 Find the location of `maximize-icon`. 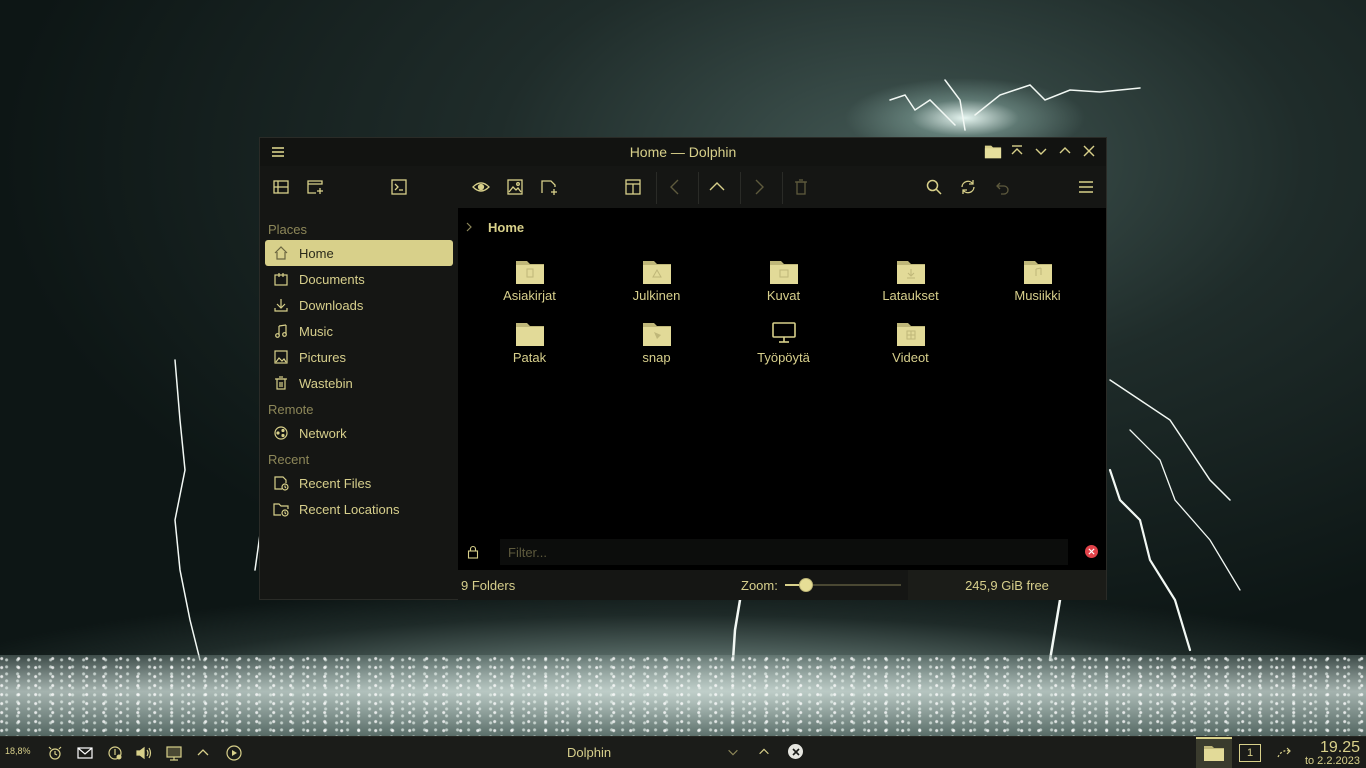

maximize-icon is located at coordinates (1065, 151).